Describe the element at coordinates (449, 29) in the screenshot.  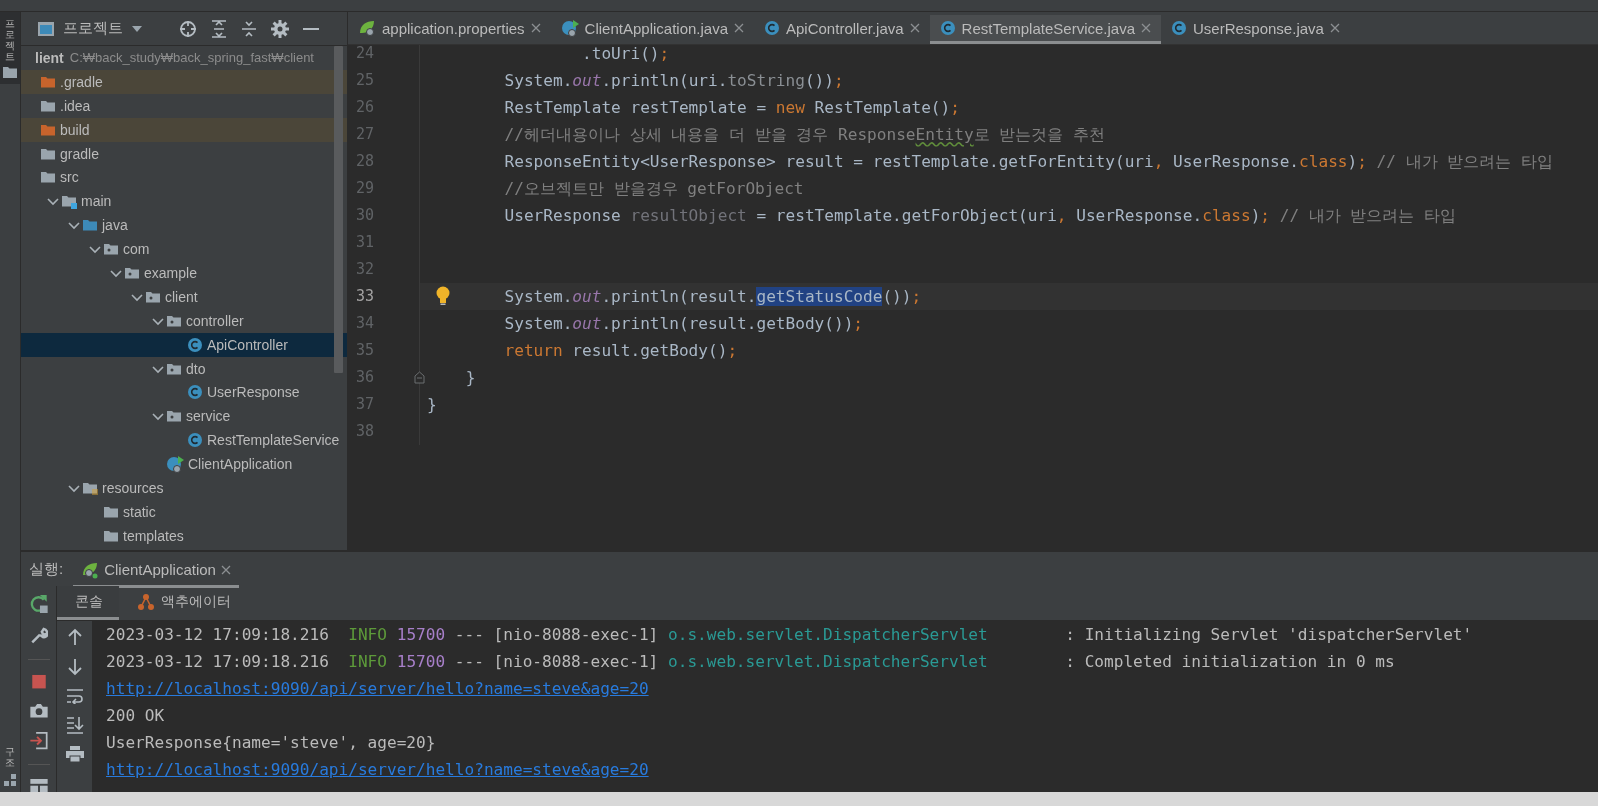
I see `editor-tab: application.properties` at that location.